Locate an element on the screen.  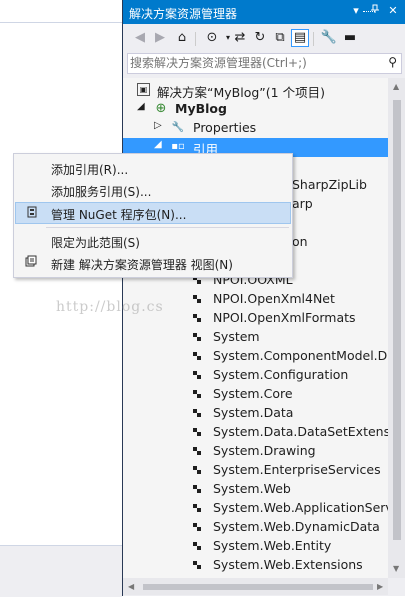
panel-titlebar: 解决方案资源管理器 ▾ ✕ is located at coordinates (264, 12).